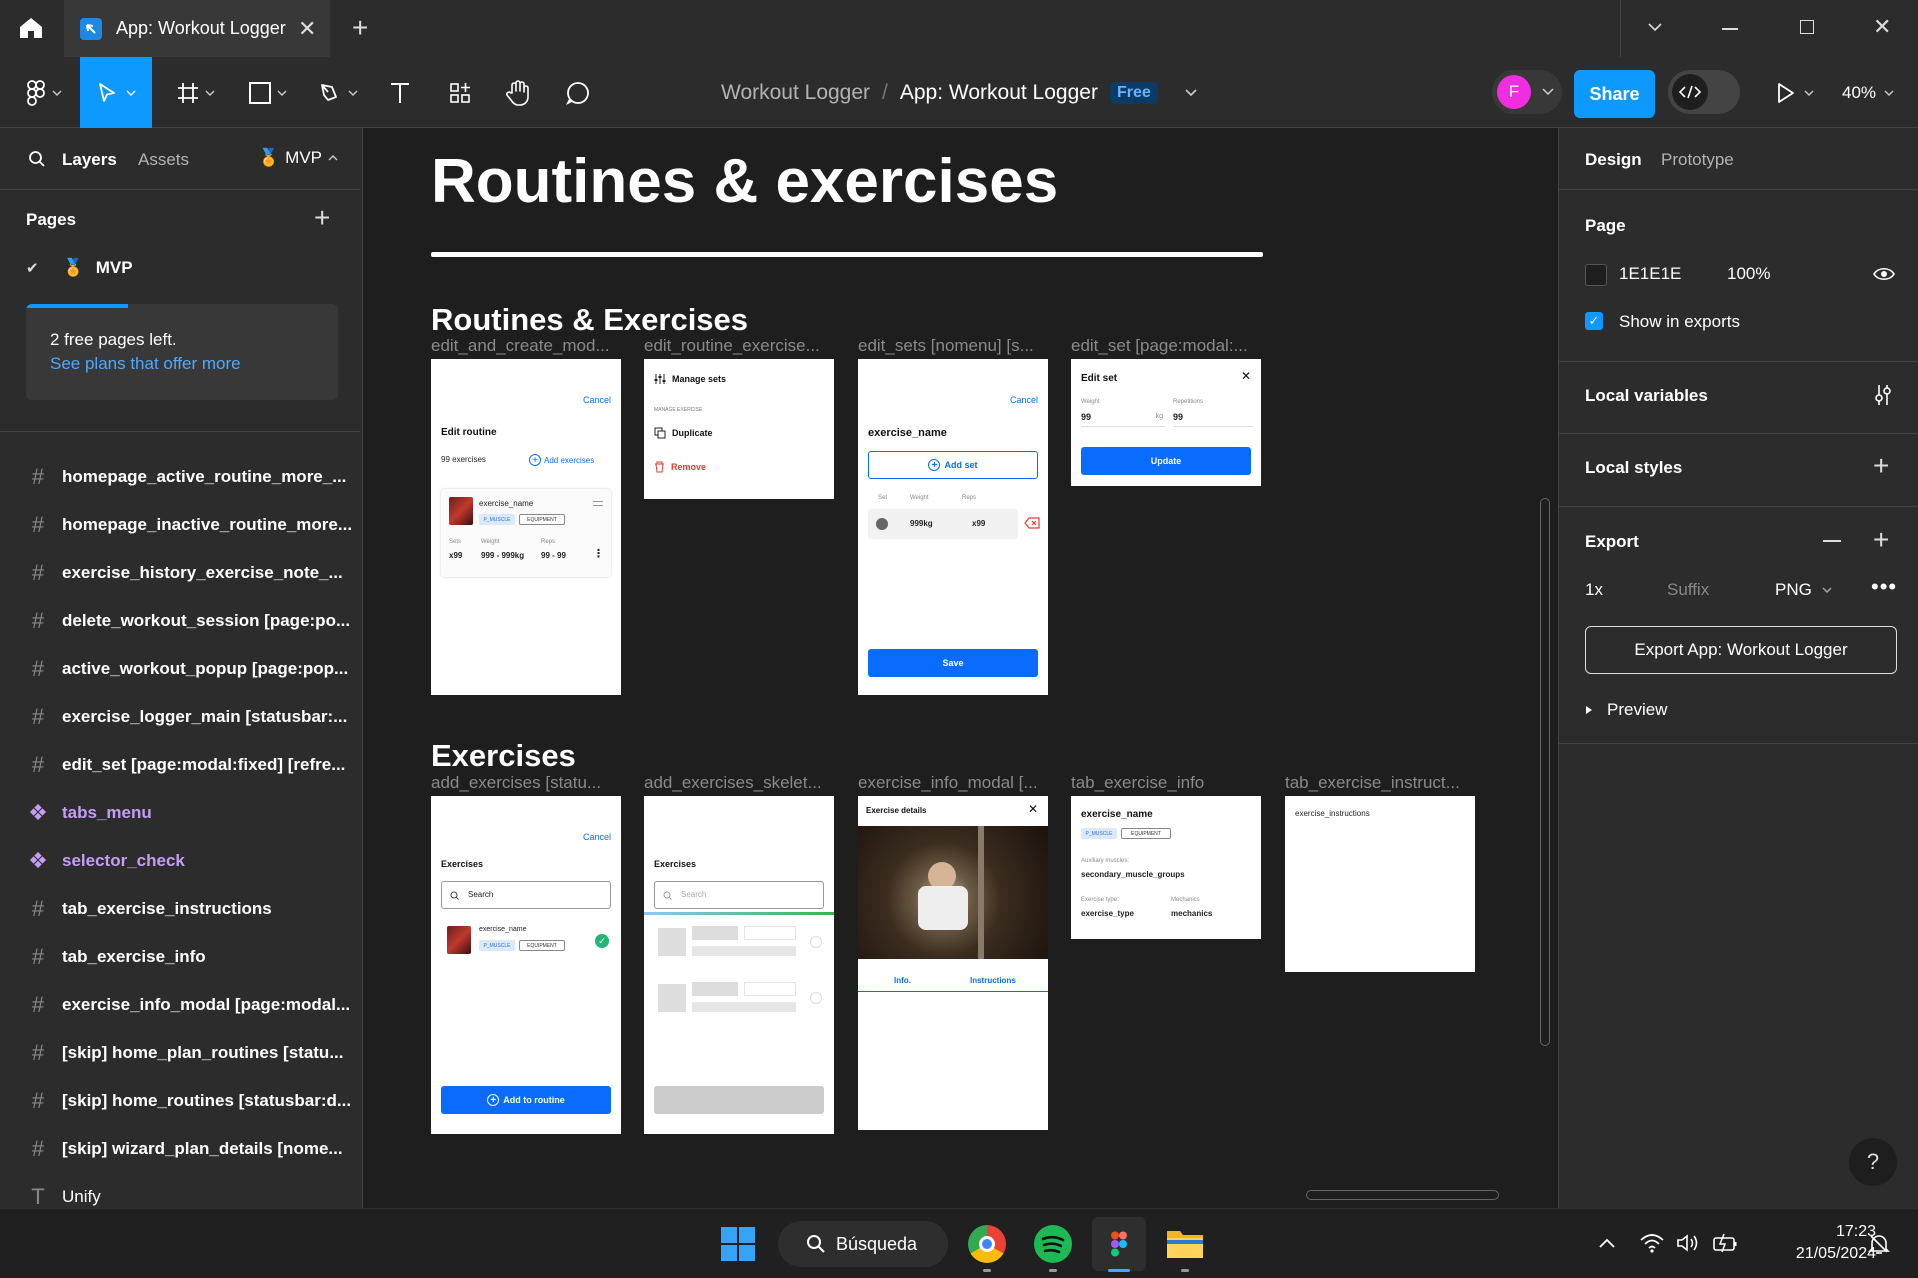 Image resolution: width=1918 pixels, height=1278 pixels. What do you see at coordinates (163, 160) in the screenshot?
I see `tab-assets: Assets` at bounding box center [163, 160].